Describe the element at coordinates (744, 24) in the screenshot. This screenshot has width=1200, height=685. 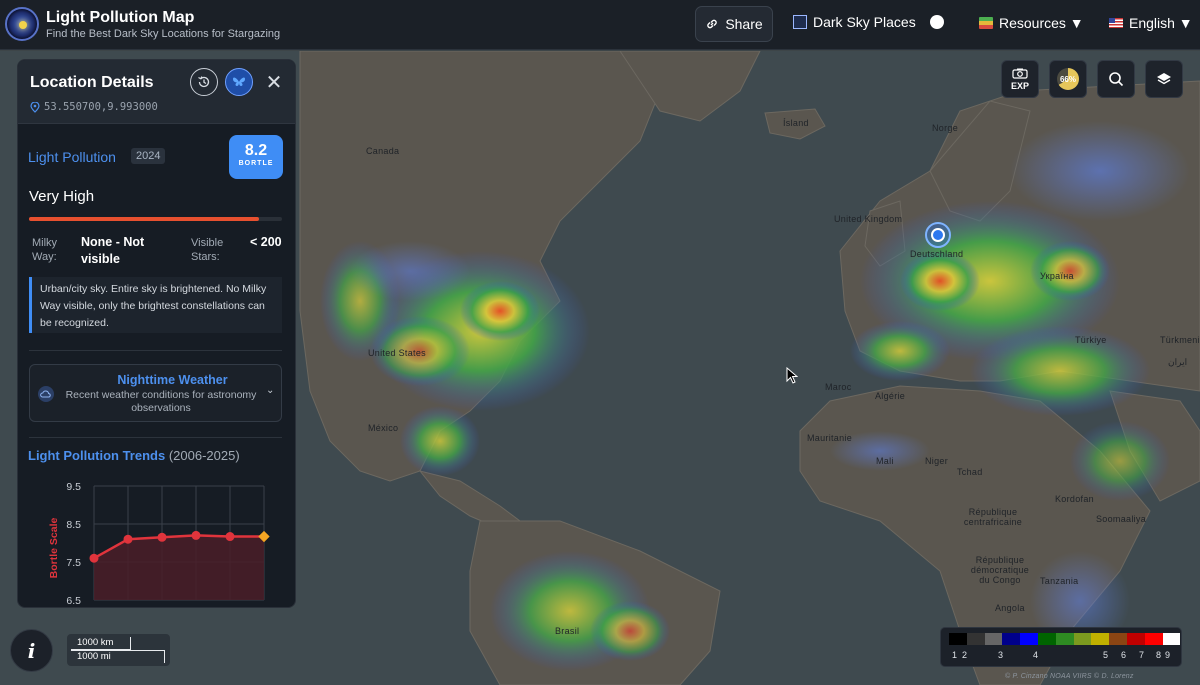
I see `share-label: Share` at that location.